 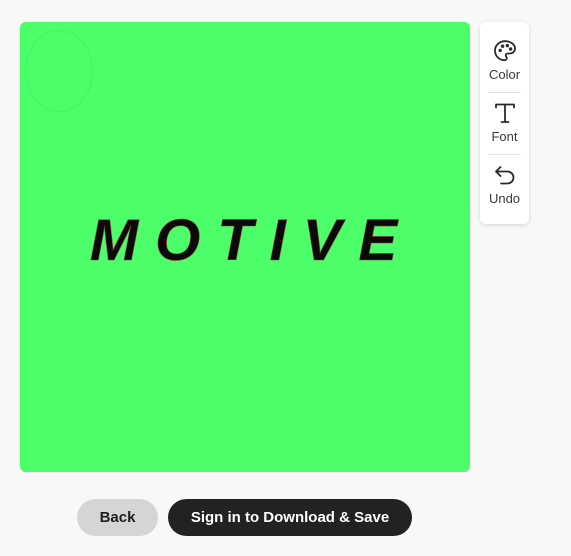 I want to click on back-button: Back, so click(x=117, y=517).